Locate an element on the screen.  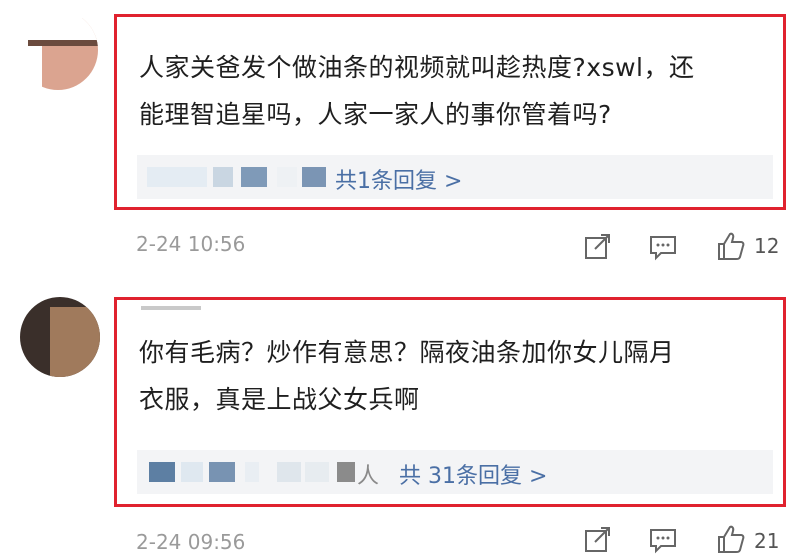
reply-preview: 共1条回复 > is located at coordinates (455, 177).